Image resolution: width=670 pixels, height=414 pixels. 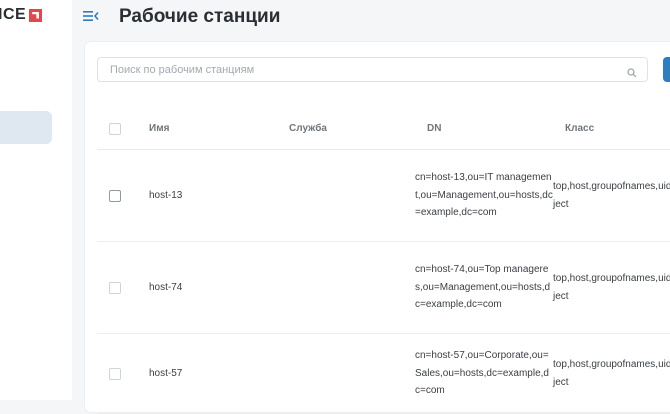 I want to click on column-header-name: Имя, so click(x=207, y=129).